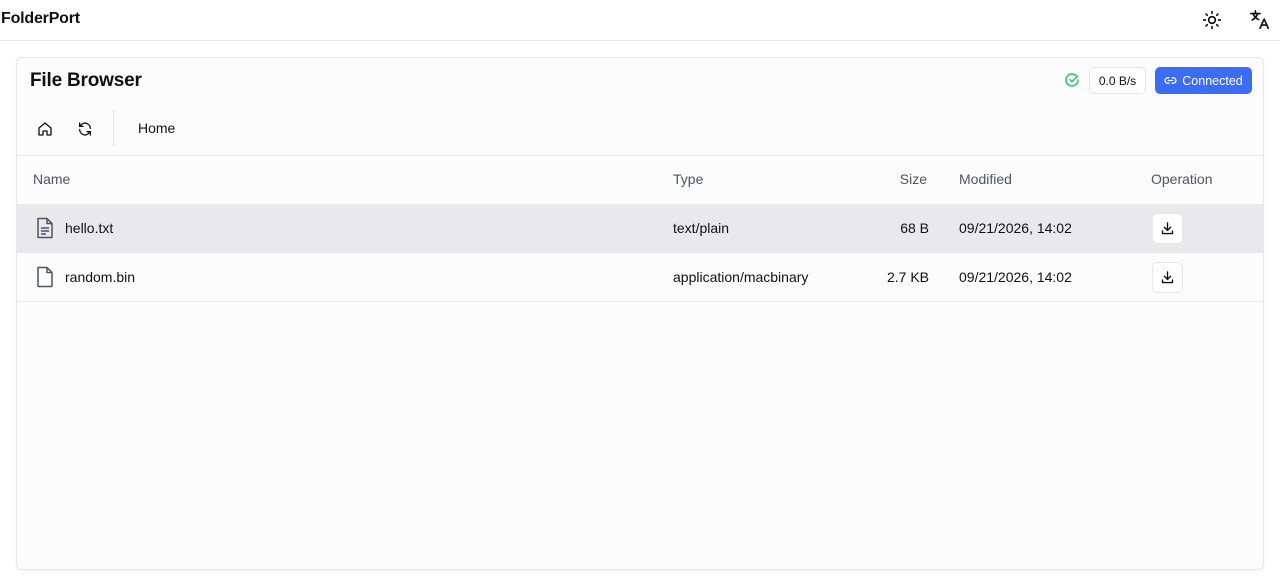 The image size is (1280, 577). Describe the element at coordinates (907, 277) in the screenshot. I see `file-size: 2.7 KB` at that location.